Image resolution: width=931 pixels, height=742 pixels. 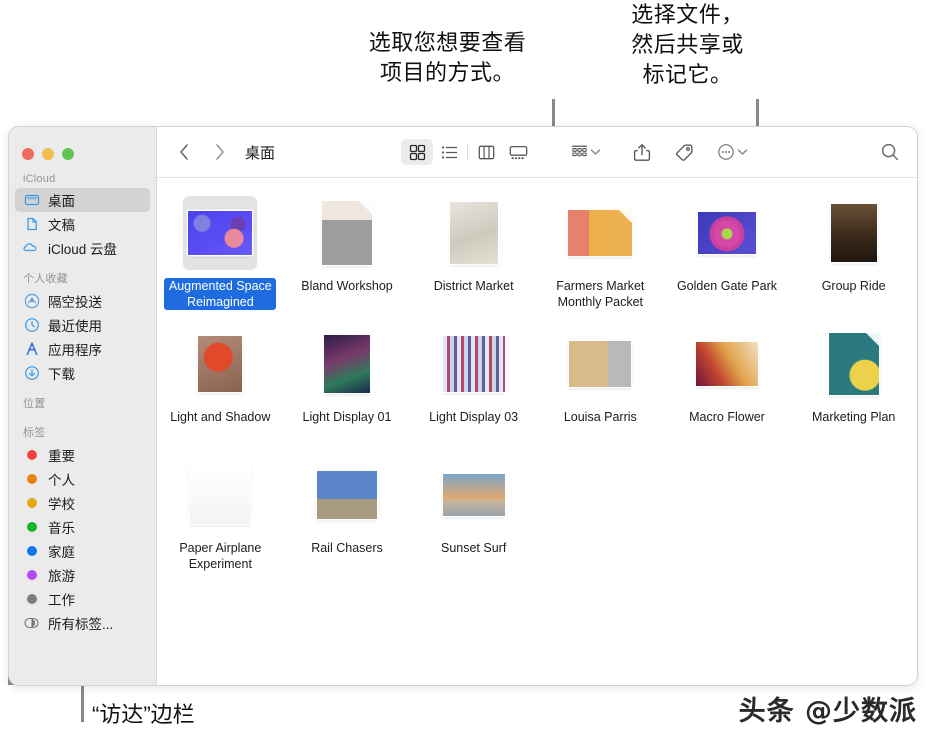 What do you see at coordinates (82, 479) in the screenshot?
I see `sidebar-tag-personal: 个人` at bounding box center [82, 479].